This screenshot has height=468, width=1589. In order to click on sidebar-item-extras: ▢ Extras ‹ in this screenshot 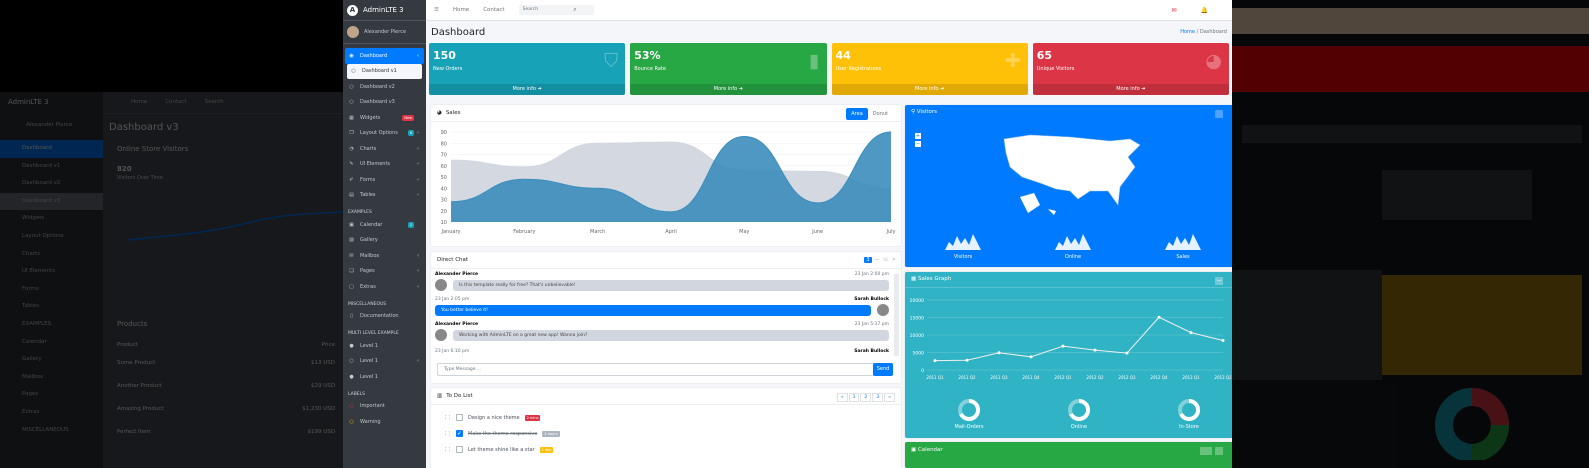, I will do `click(384, 287)`.